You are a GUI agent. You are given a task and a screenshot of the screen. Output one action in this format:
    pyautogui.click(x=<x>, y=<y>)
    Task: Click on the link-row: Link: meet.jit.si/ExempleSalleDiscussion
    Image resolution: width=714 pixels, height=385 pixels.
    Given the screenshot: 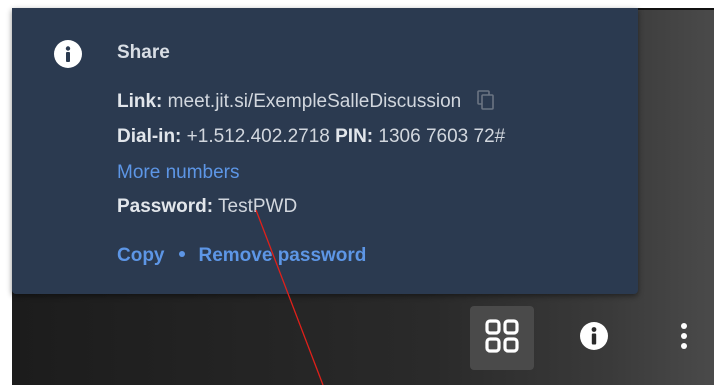 What is the action you would take?
    pyautogui.click(x=306, y=103)
    